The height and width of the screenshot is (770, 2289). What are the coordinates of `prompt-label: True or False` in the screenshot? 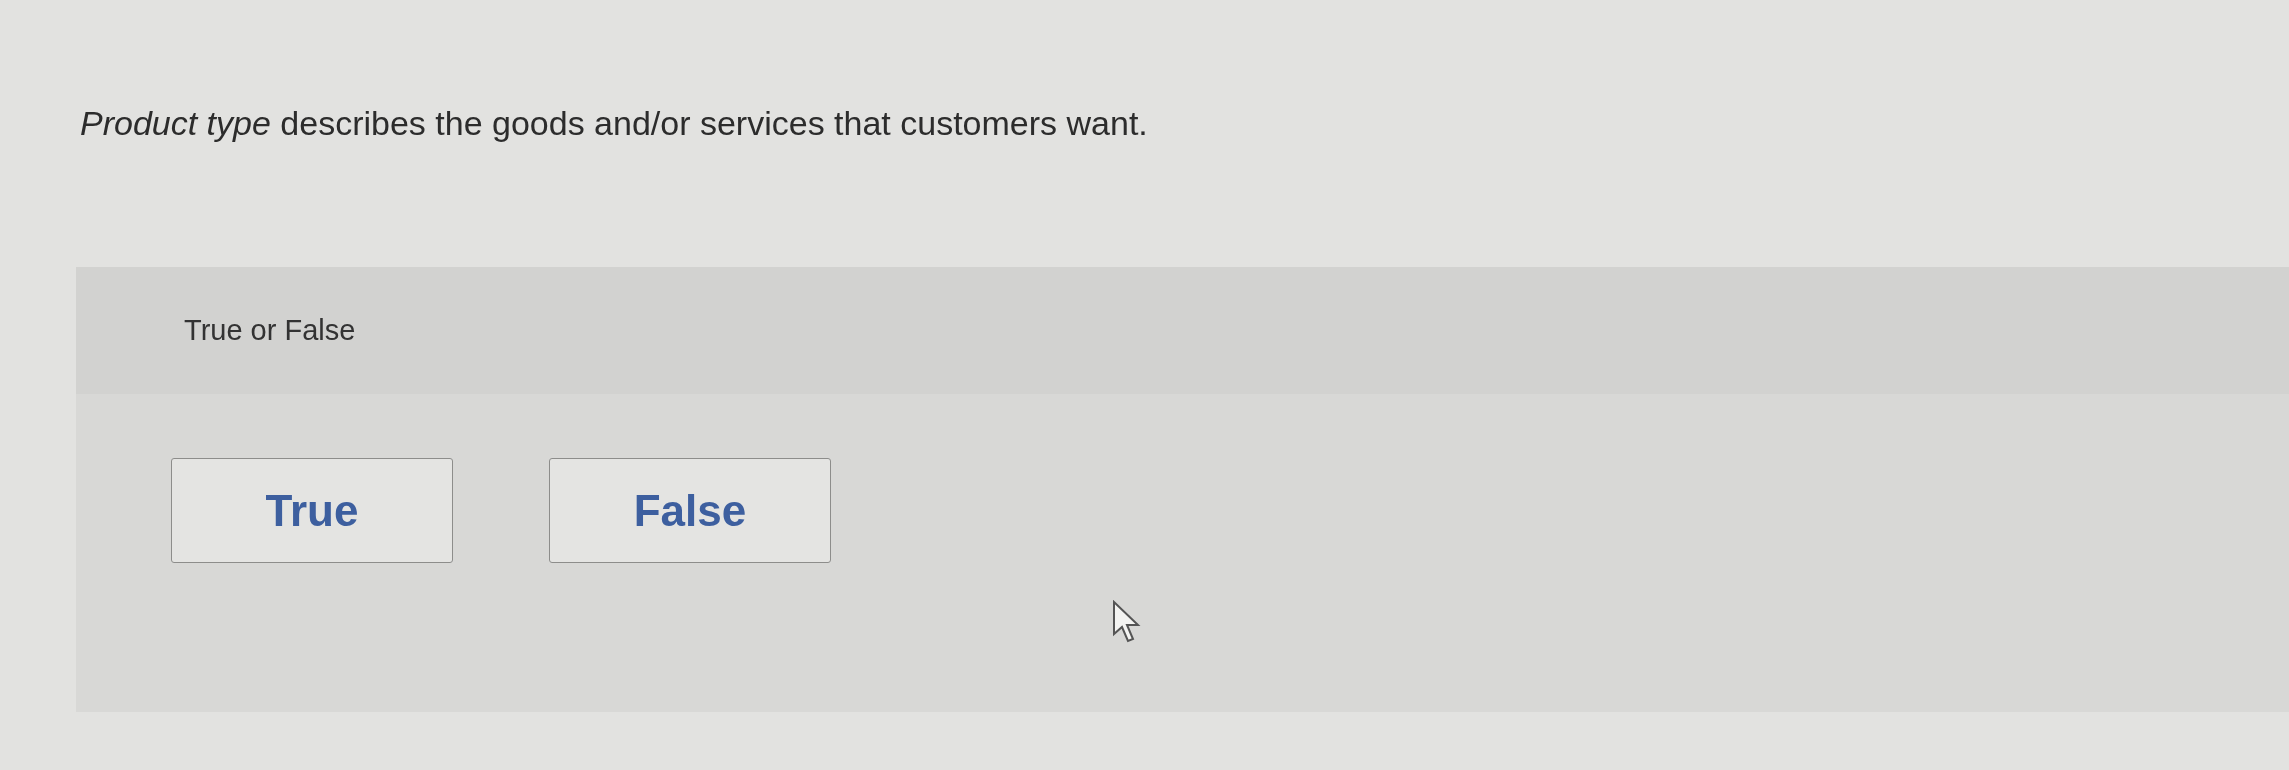 It's located at (270, 330).